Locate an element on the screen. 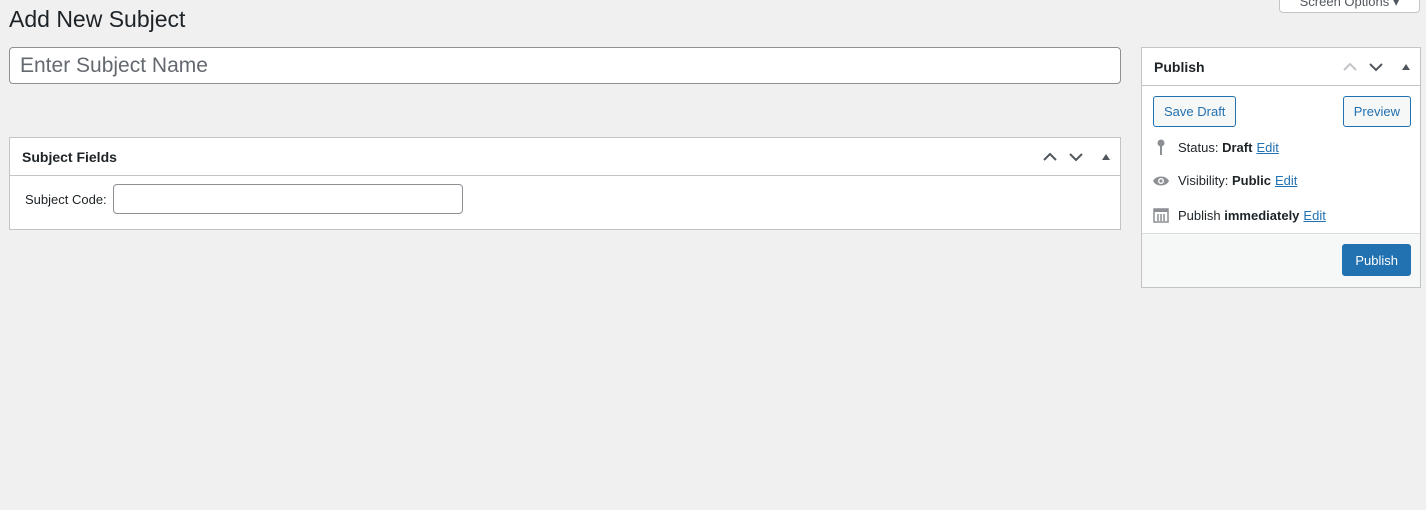 The image size is (1426, 510). subject-code-input is located at coordinates (287, 199).